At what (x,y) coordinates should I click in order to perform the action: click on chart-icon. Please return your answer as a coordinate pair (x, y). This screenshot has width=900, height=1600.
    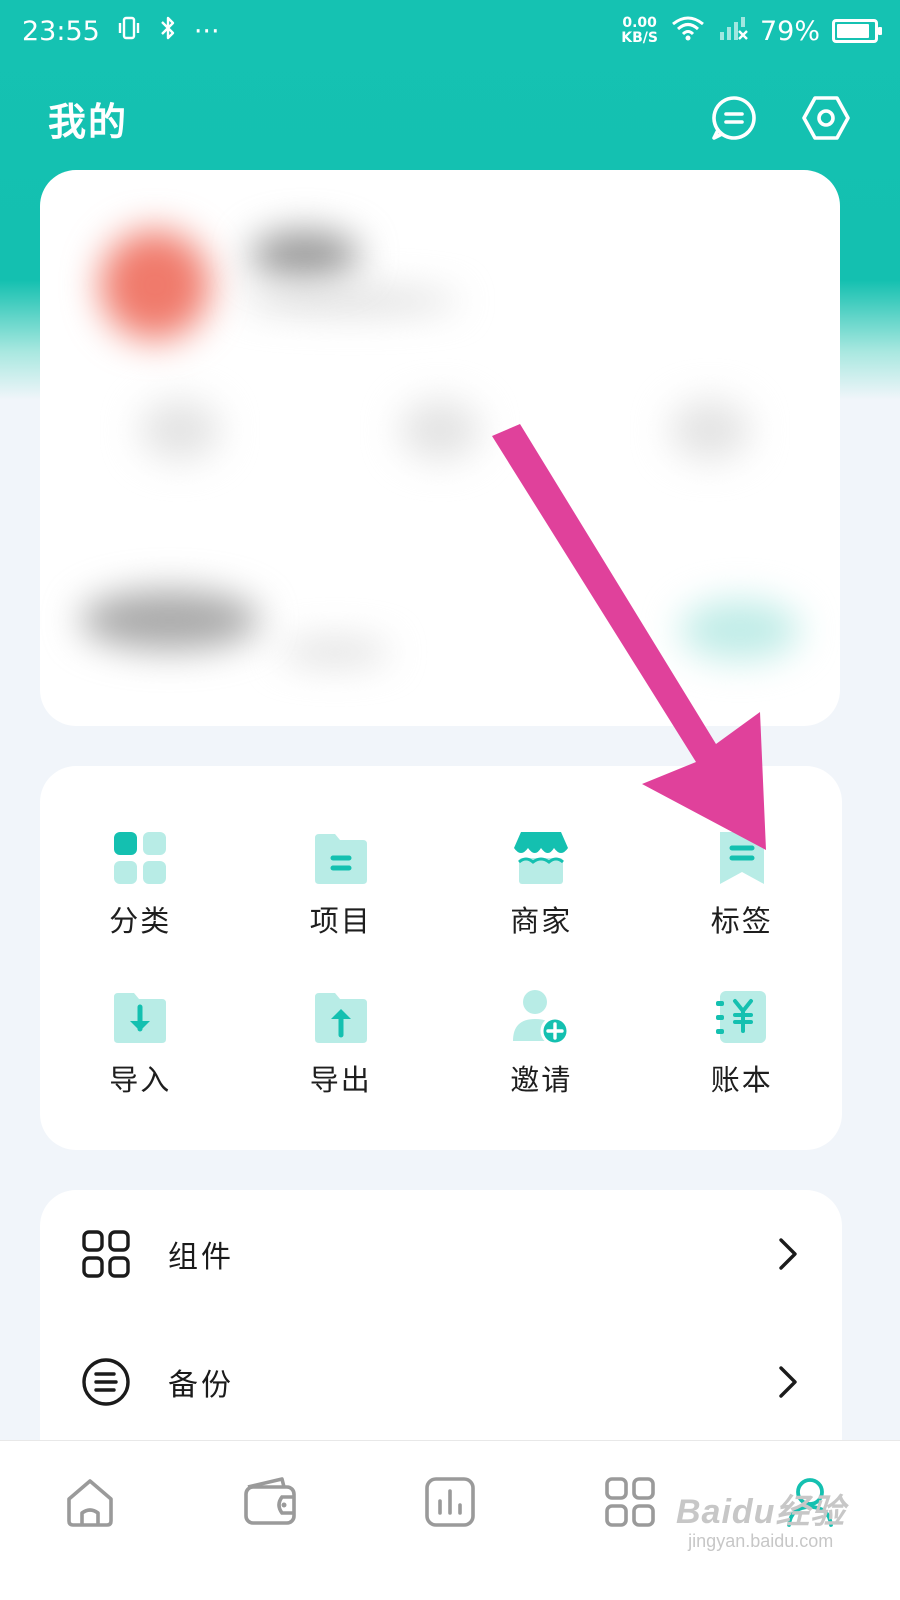
    Looking at the image, I should click on (450, 1502).